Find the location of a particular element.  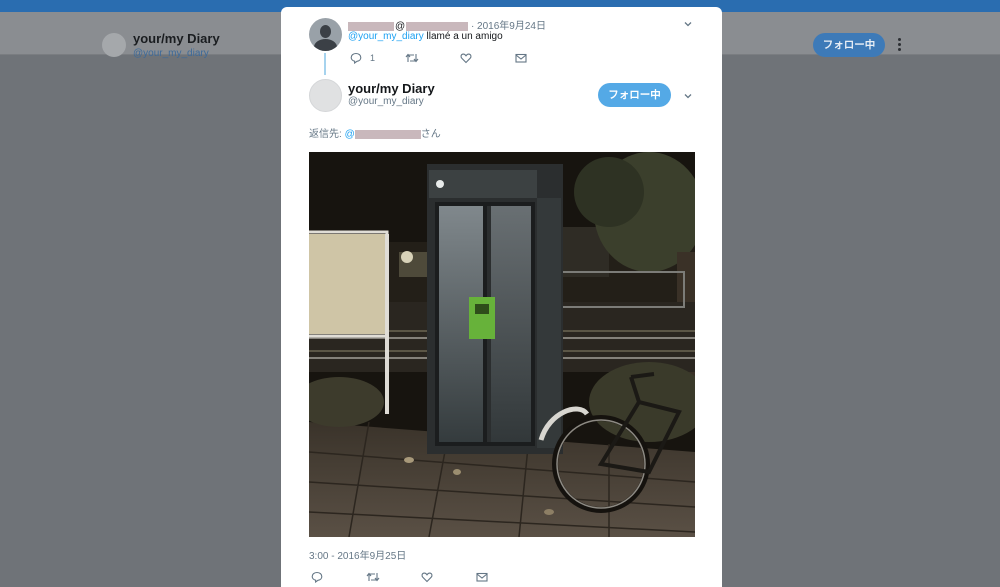

tweet-timestamp: 3:00 - 2016年9月25日 is located at coordinates (357, 554).